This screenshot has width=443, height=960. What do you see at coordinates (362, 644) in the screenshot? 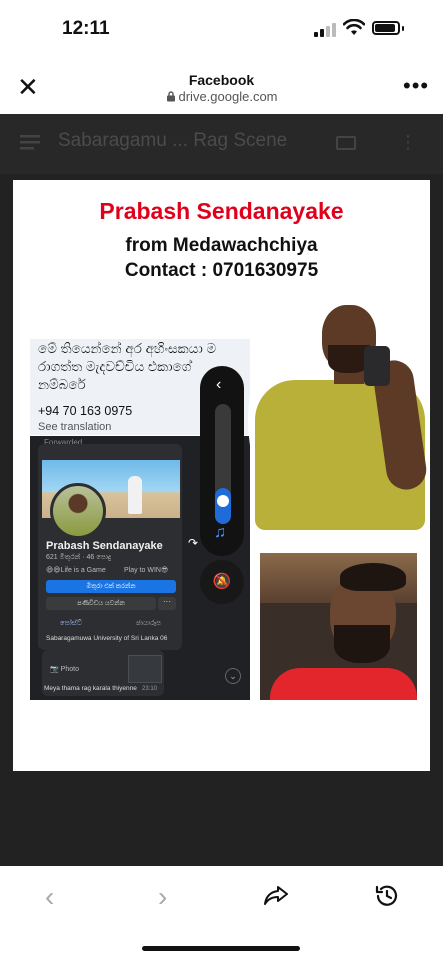
I see `photo2-beard` at bounding box center [362, 644].